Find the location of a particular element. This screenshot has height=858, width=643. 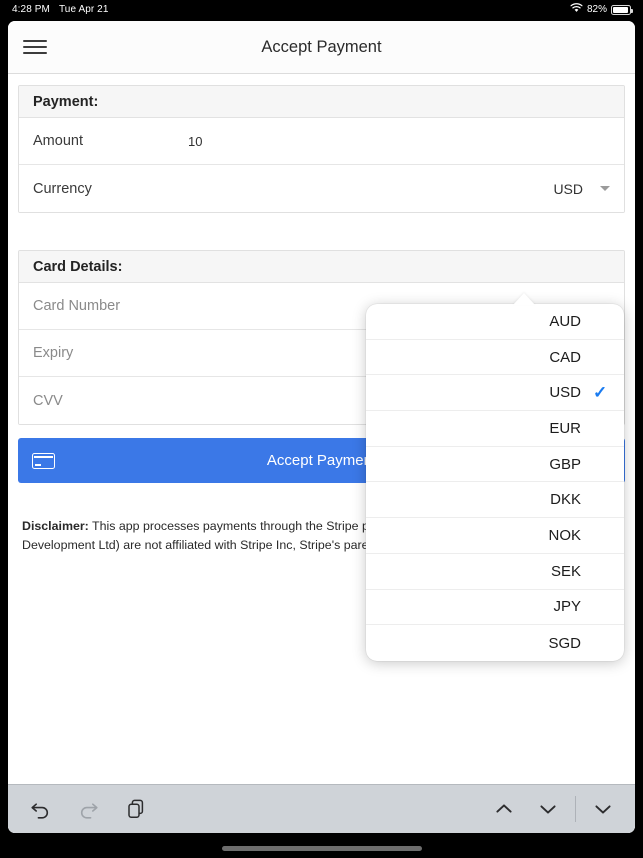

page-title: Accept Payment is located at coordinates (321, 46).